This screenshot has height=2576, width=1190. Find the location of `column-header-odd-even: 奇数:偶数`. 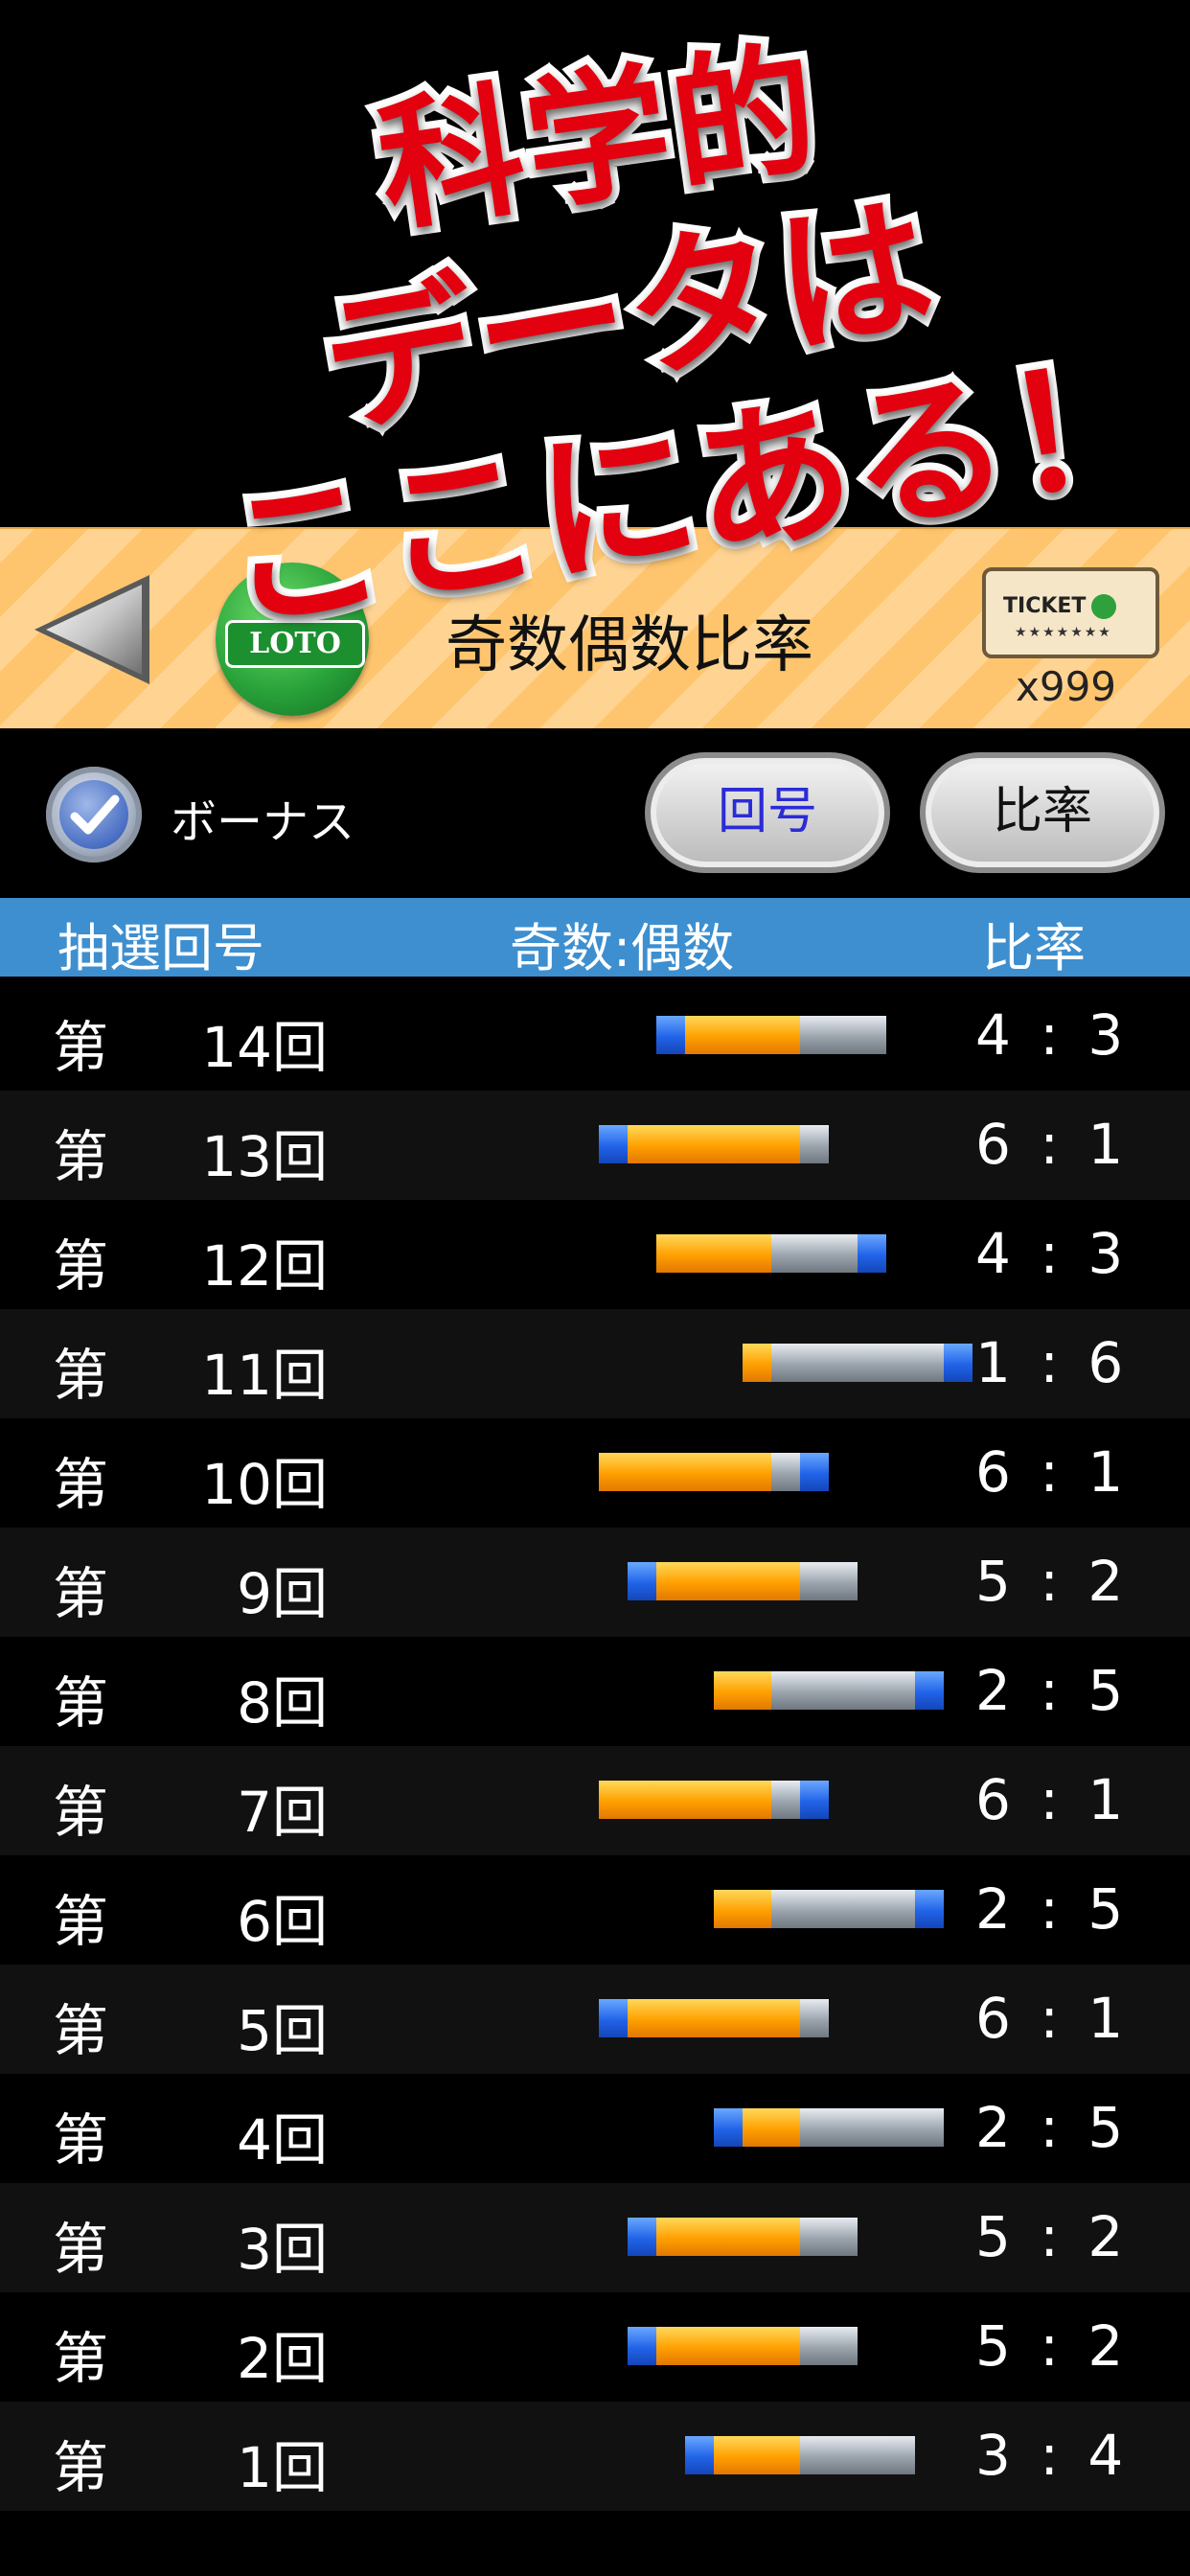

column-header-odd-even: 奇数:偶数 is located at coordinates (622, 948).